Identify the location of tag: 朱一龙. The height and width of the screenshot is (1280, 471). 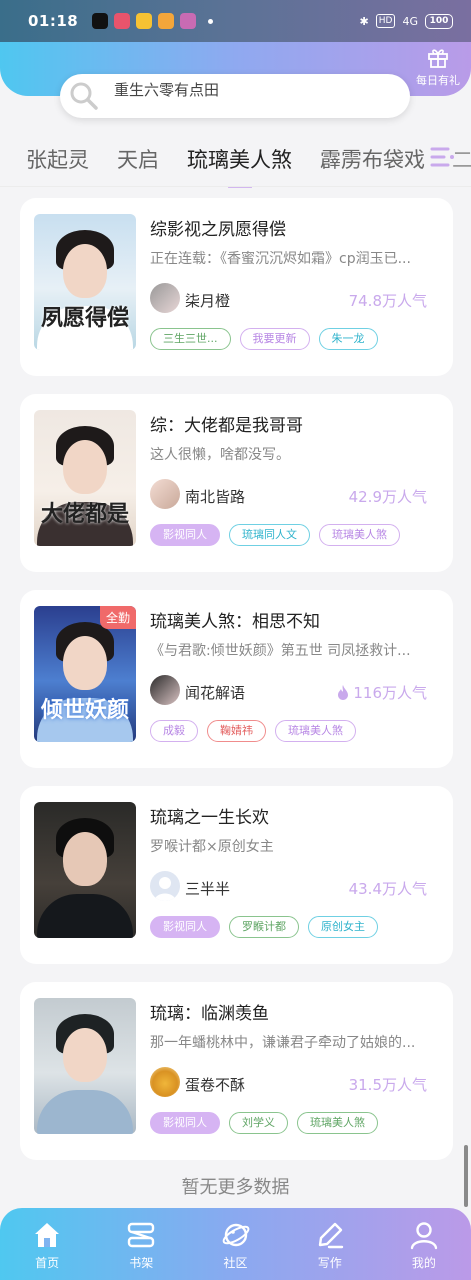
(348, 339).